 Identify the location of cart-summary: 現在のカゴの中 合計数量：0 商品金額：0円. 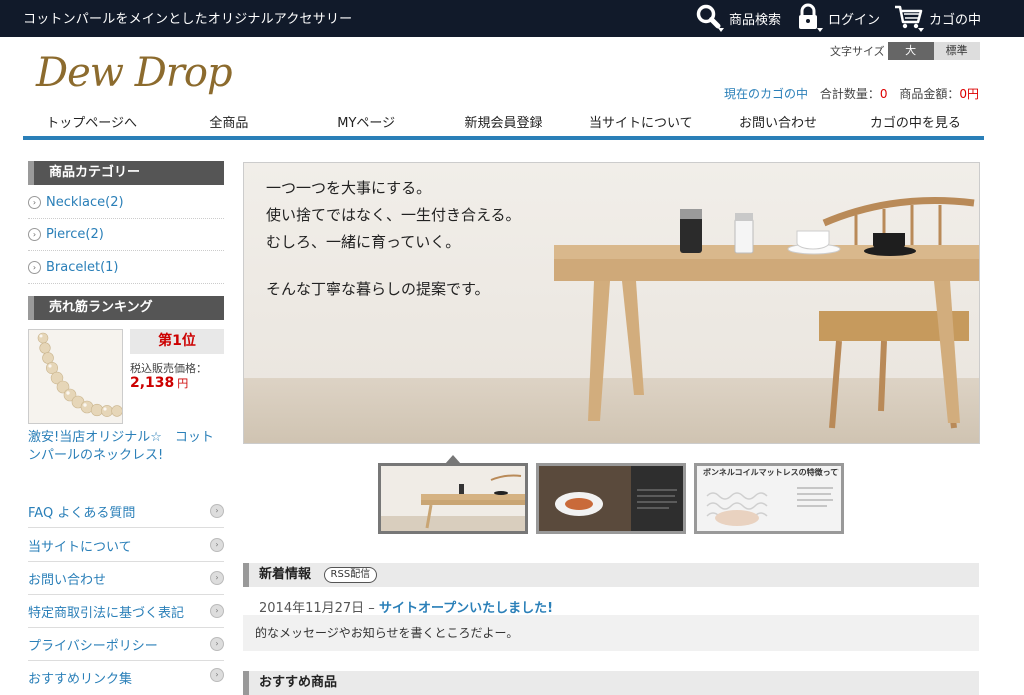
(851, 93).